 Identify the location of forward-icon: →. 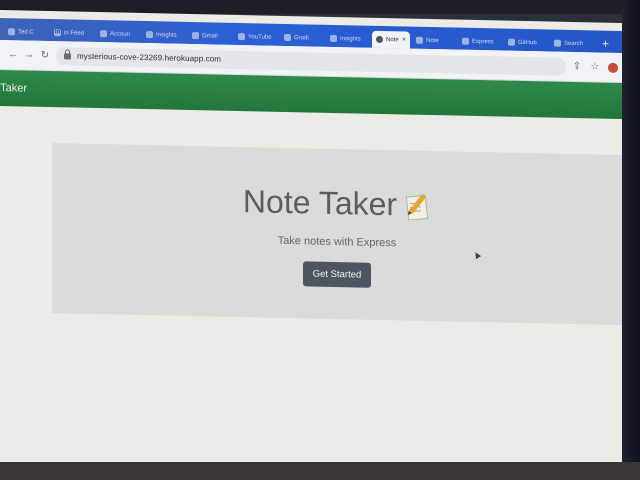
(29, 55).